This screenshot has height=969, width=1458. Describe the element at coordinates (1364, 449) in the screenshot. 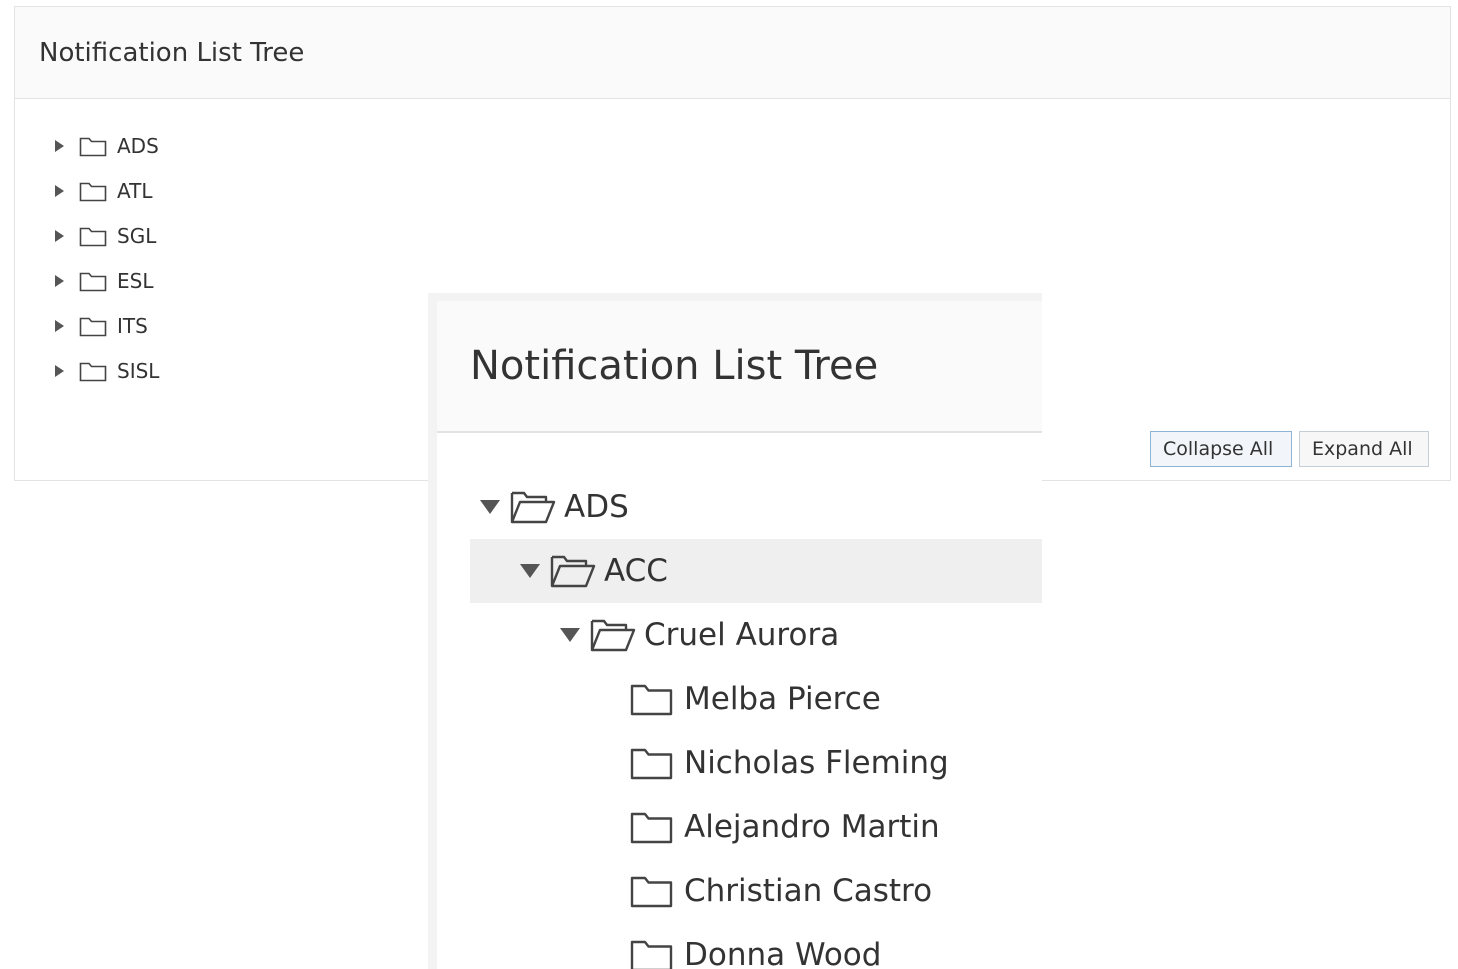

I see `expand-all-button: Expand All` at that location.